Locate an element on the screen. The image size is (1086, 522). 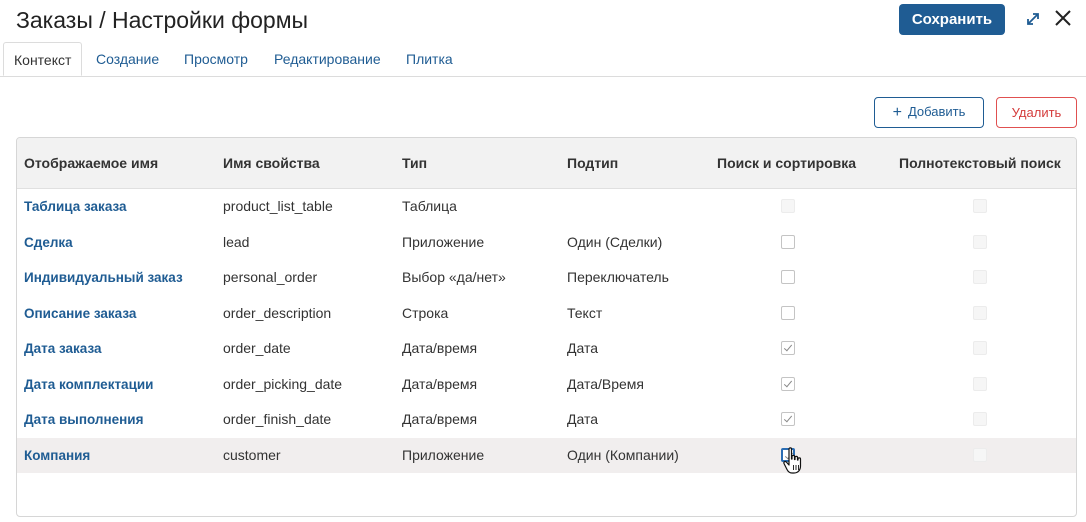
cell-property-name: order_finish_date is located at coordinates (277, 419).